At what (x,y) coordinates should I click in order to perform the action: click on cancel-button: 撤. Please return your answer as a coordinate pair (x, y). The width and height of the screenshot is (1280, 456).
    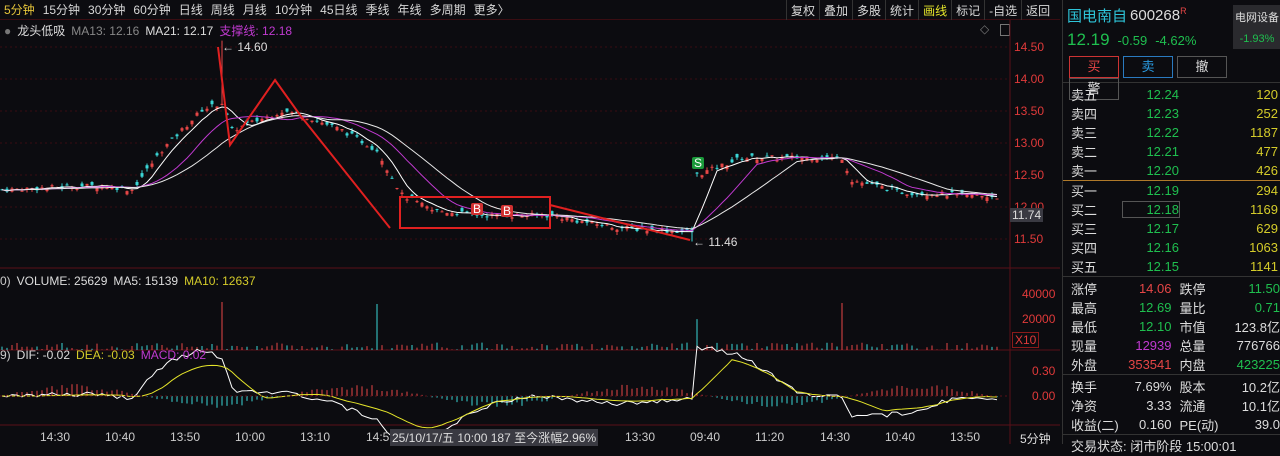
    Looking at the image, I should click on (1202, 67).